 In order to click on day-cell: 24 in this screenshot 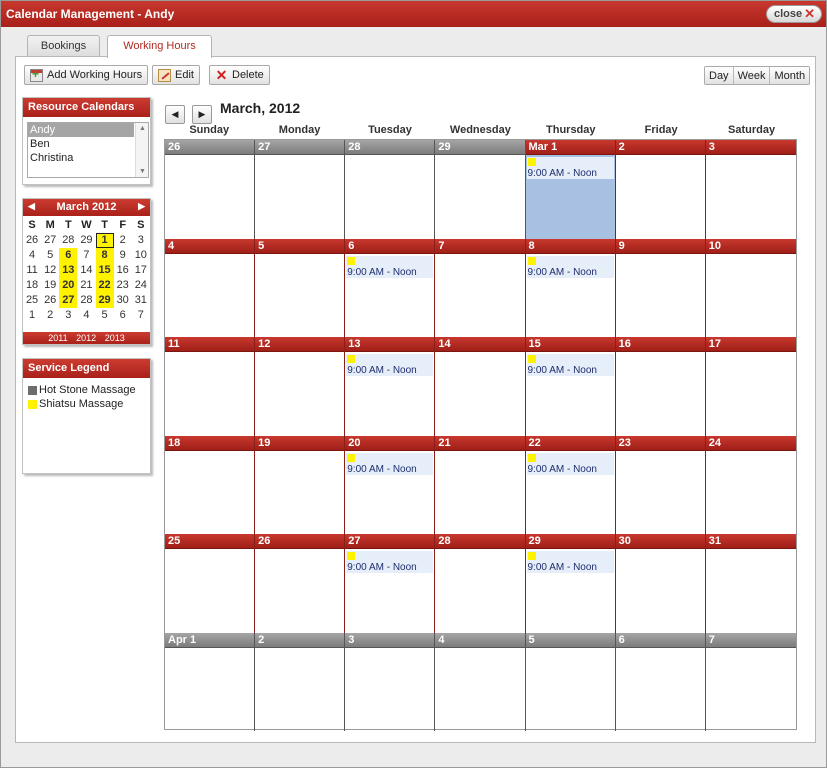, I will do `click(750, 485)`.